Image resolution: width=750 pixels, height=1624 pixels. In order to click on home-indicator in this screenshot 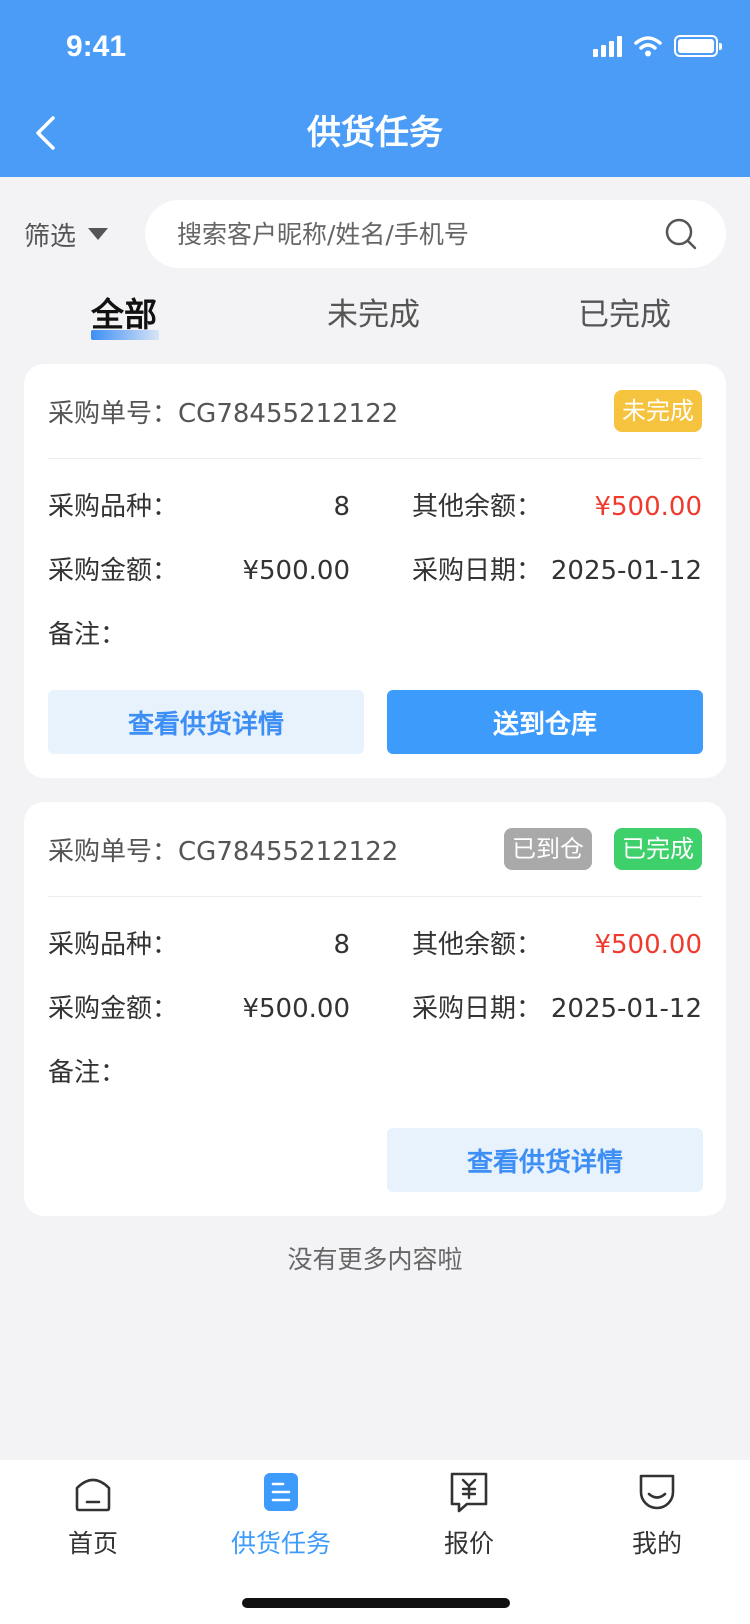, I will do `click(376, 1603)`.